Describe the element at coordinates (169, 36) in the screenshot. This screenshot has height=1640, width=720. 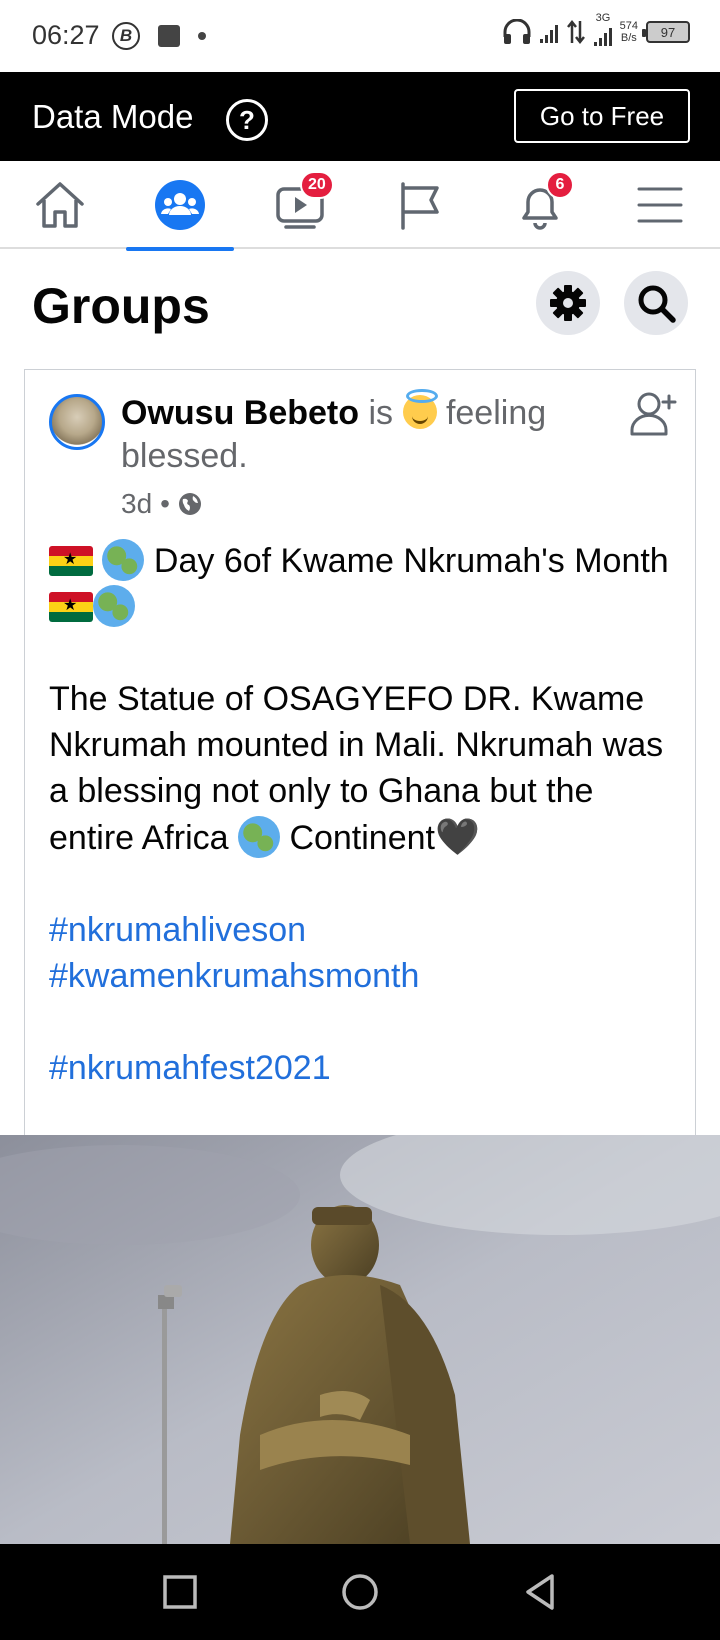
I see `app-notification-icon` at that location.